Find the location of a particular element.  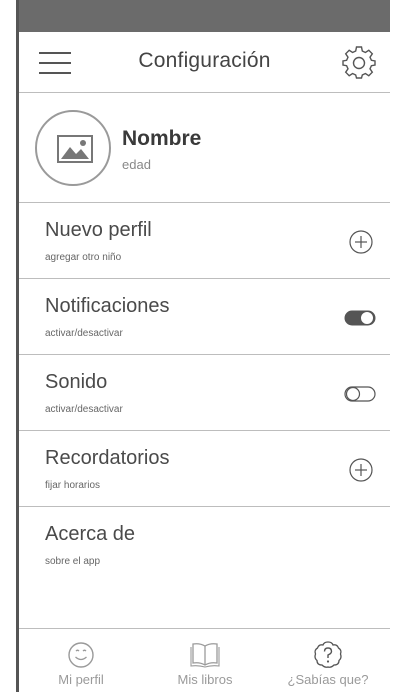

settings-item-label: Recordatorios is located at coordinates (107, 458).